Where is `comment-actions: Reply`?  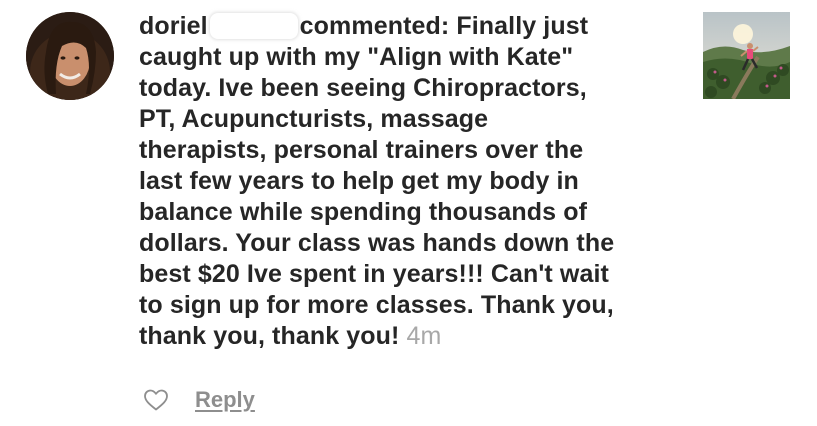 comment-actions: Reply is located at coordinates (198, 400).